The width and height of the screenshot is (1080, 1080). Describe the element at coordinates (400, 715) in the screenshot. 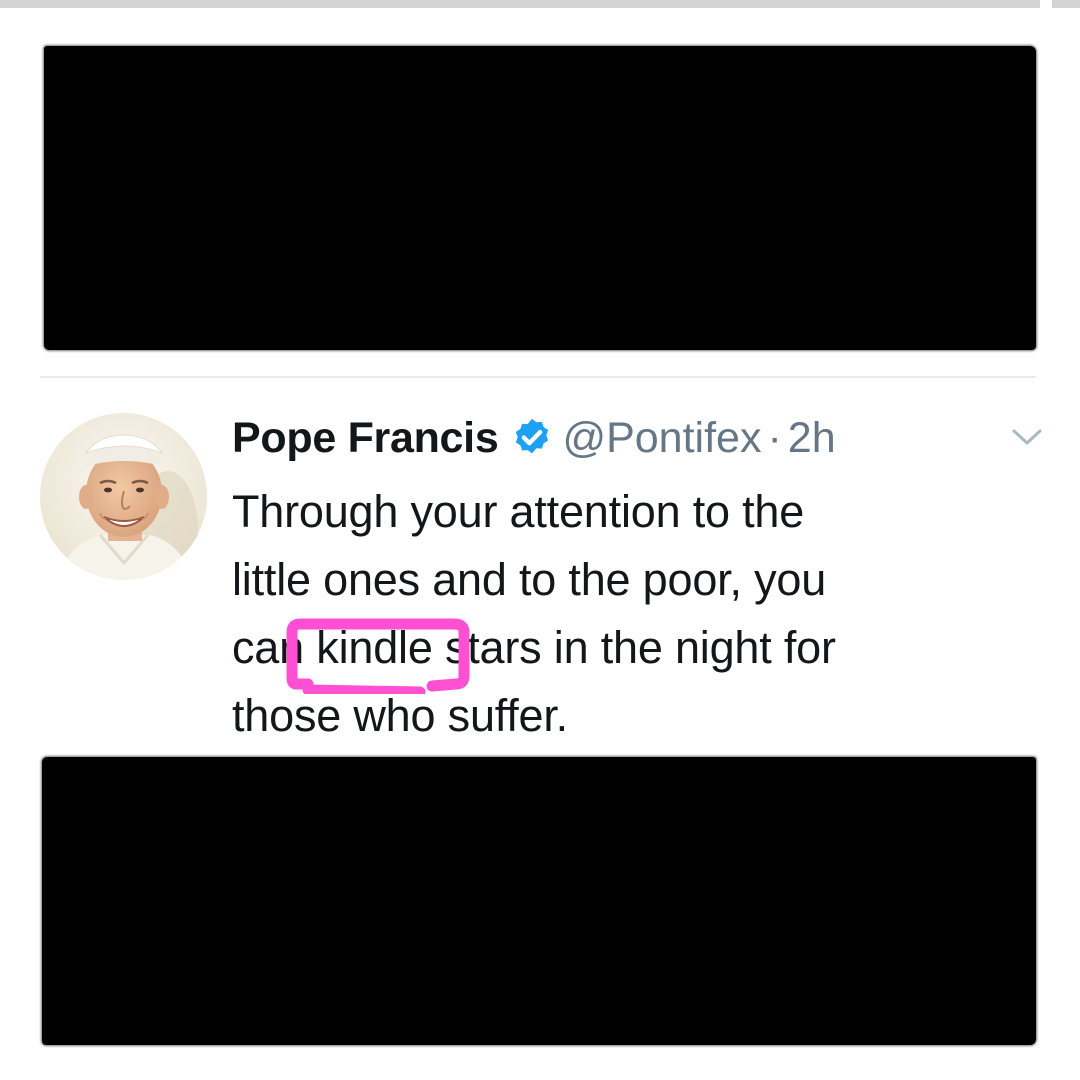

I see `tweet-text-line-4: those who suffer.` at that location.